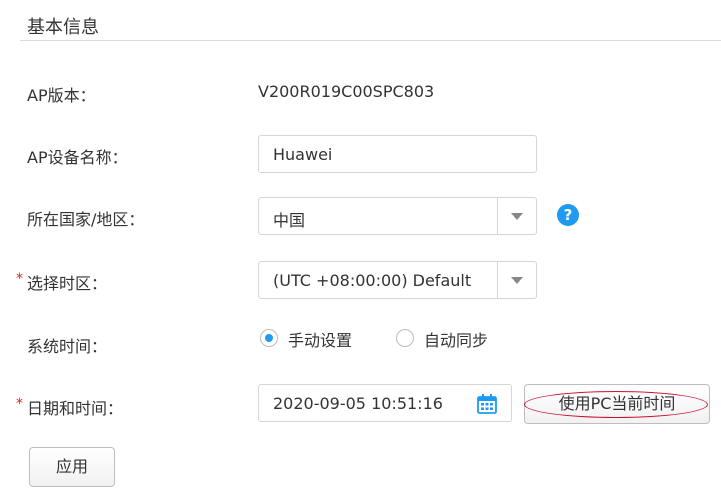 The image size is (721, 503). I want to click on device-name-label: AP设备名称：, so click(77, 157).